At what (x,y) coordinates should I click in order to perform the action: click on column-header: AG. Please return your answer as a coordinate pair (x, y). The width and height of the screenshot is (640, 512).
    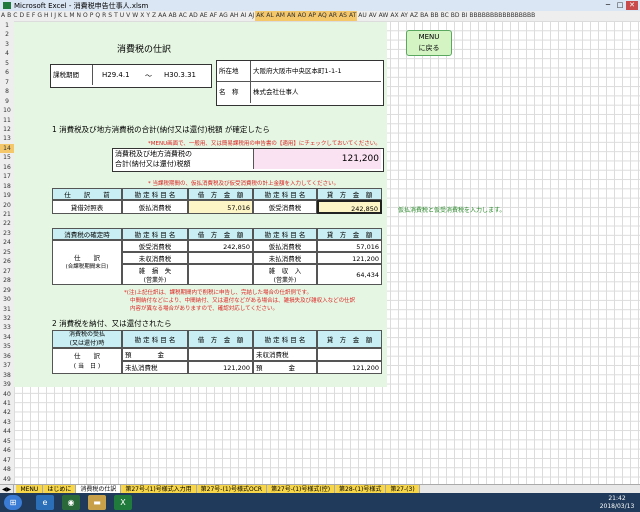
    Looking at the image, I should click on (223, 16).